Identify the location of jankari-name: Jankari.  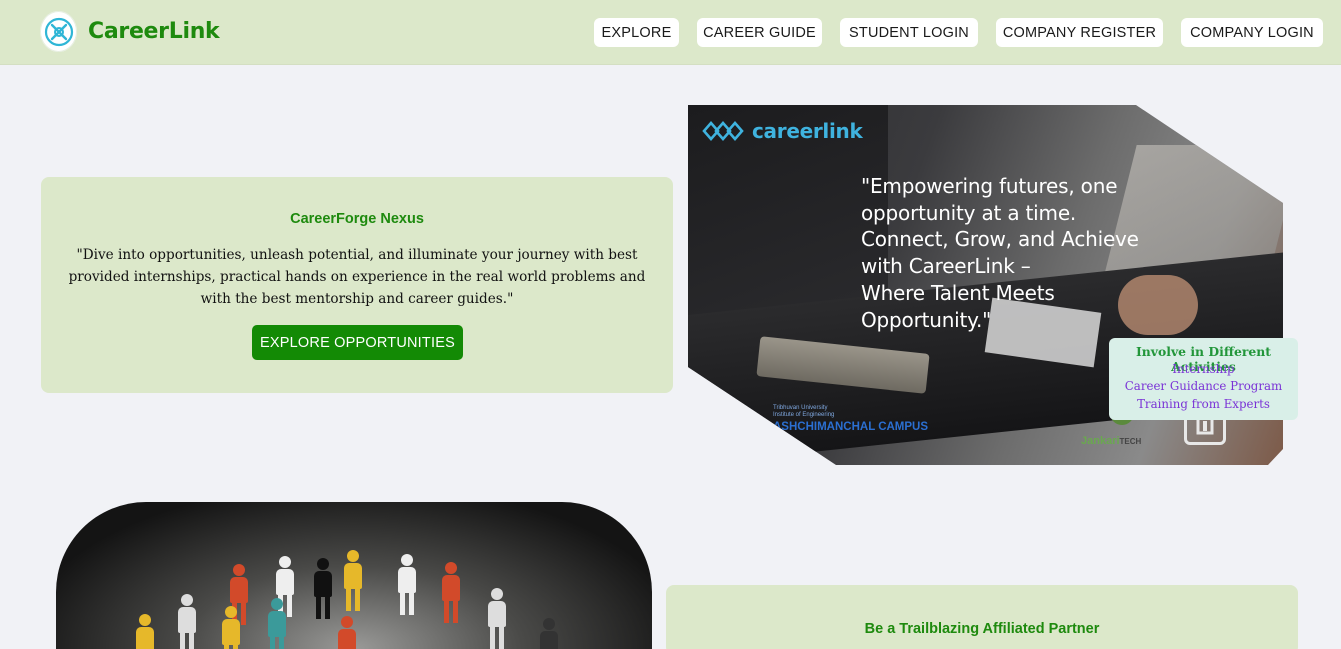
(1100, 441).